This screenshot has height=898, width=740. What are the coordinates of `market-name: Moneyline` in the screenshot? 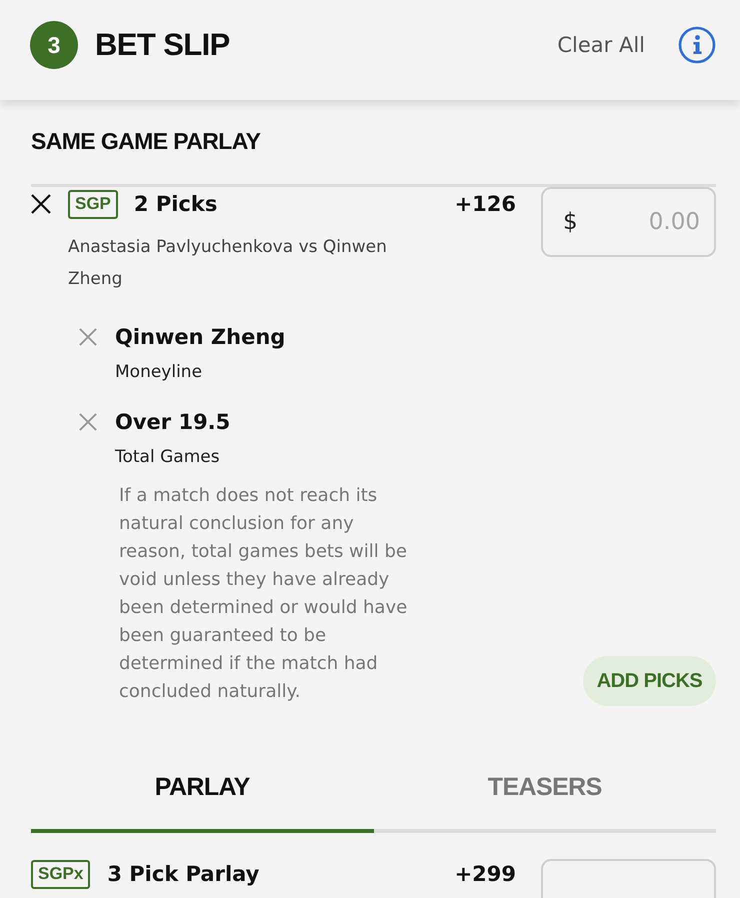 It's located at (159, 372).